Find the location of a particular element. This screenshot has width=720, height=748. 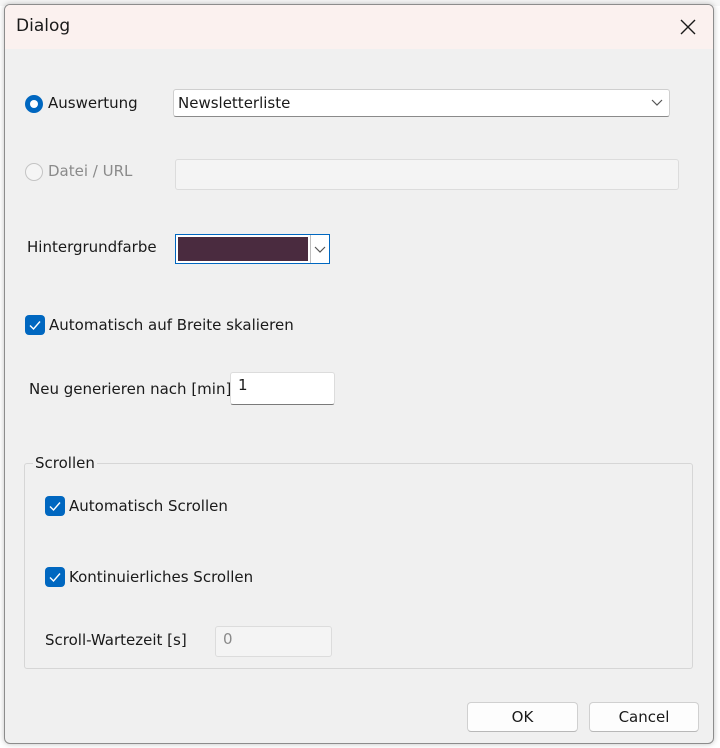

background-color-picker is located at coordinates (252, 249).